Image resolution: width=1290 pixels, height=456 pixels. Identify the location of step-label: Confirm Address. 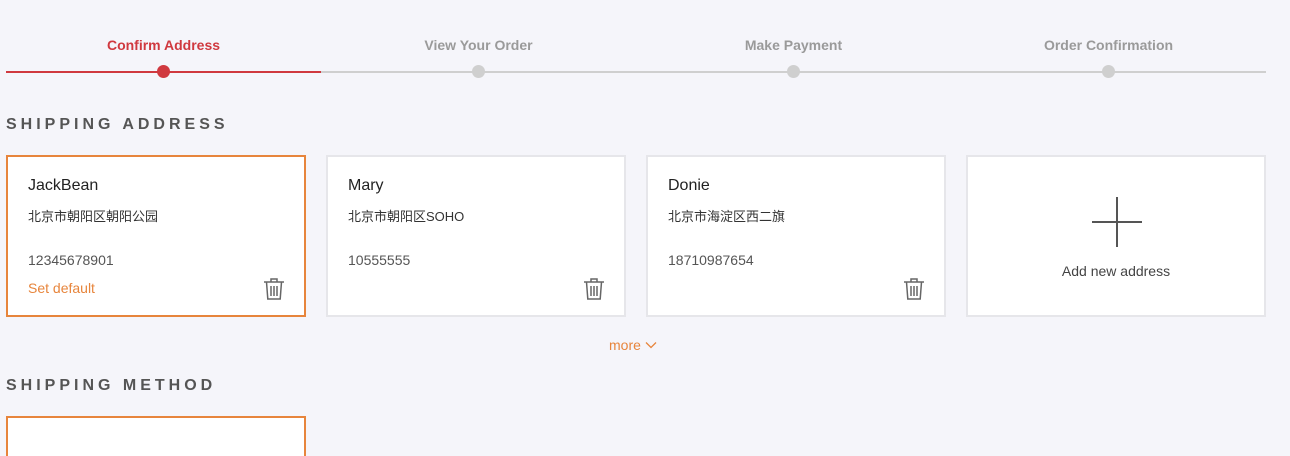
(163, 45).